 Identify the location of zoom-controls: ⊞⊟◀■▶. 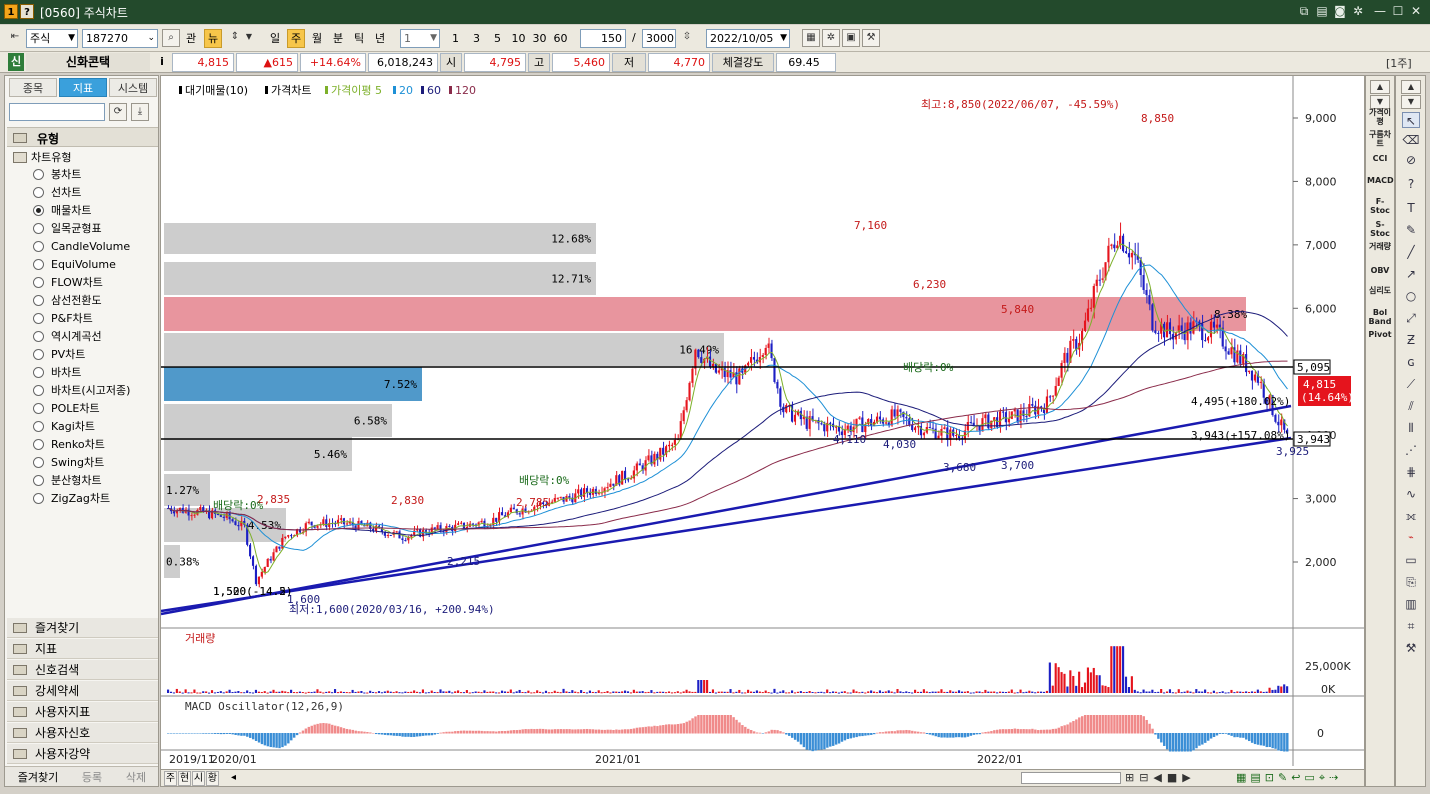
(1160, 777).